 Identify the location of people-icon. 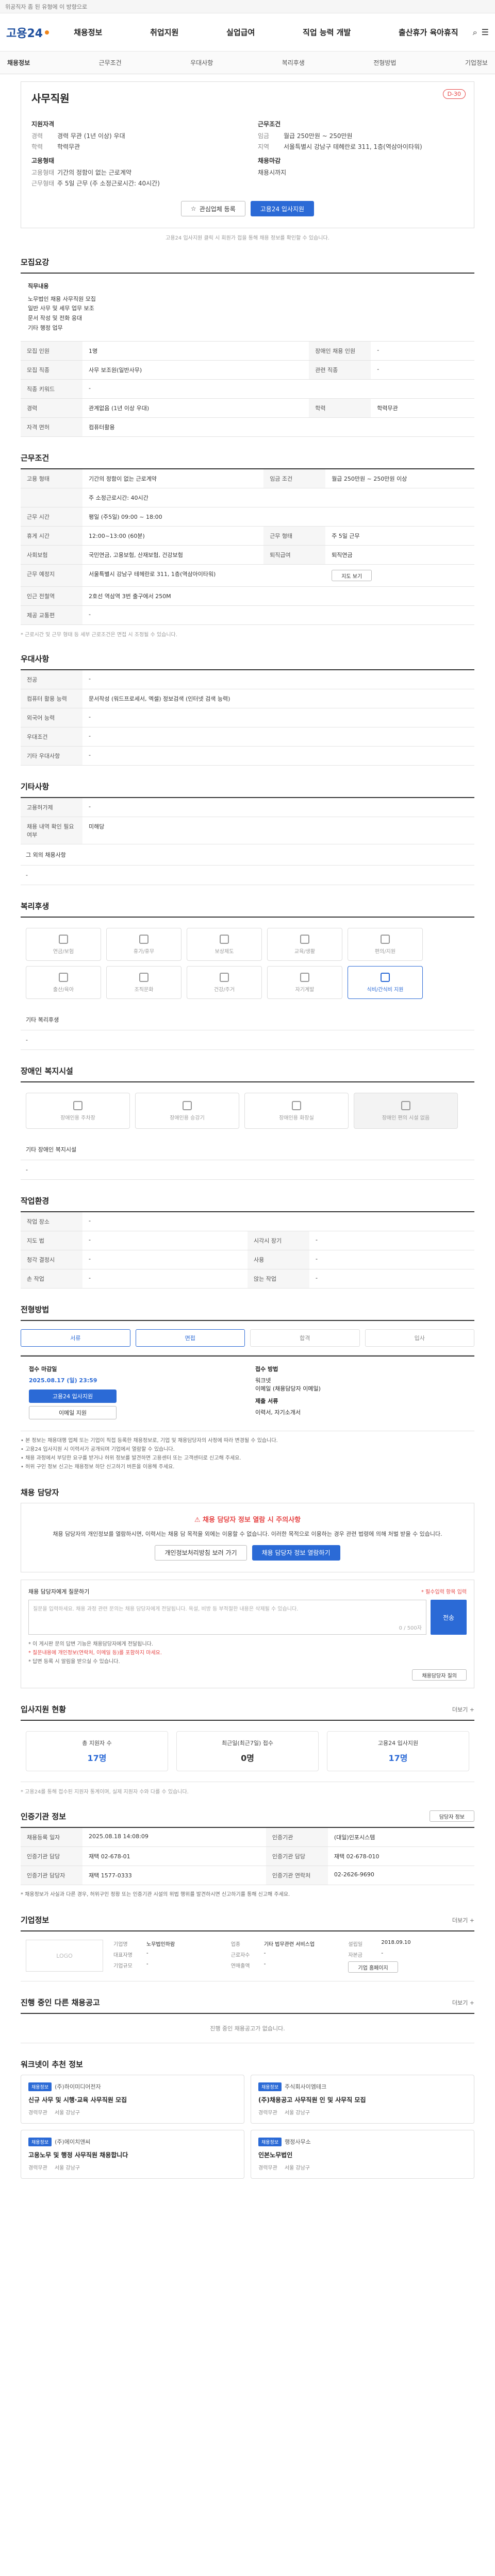
(143, 977).